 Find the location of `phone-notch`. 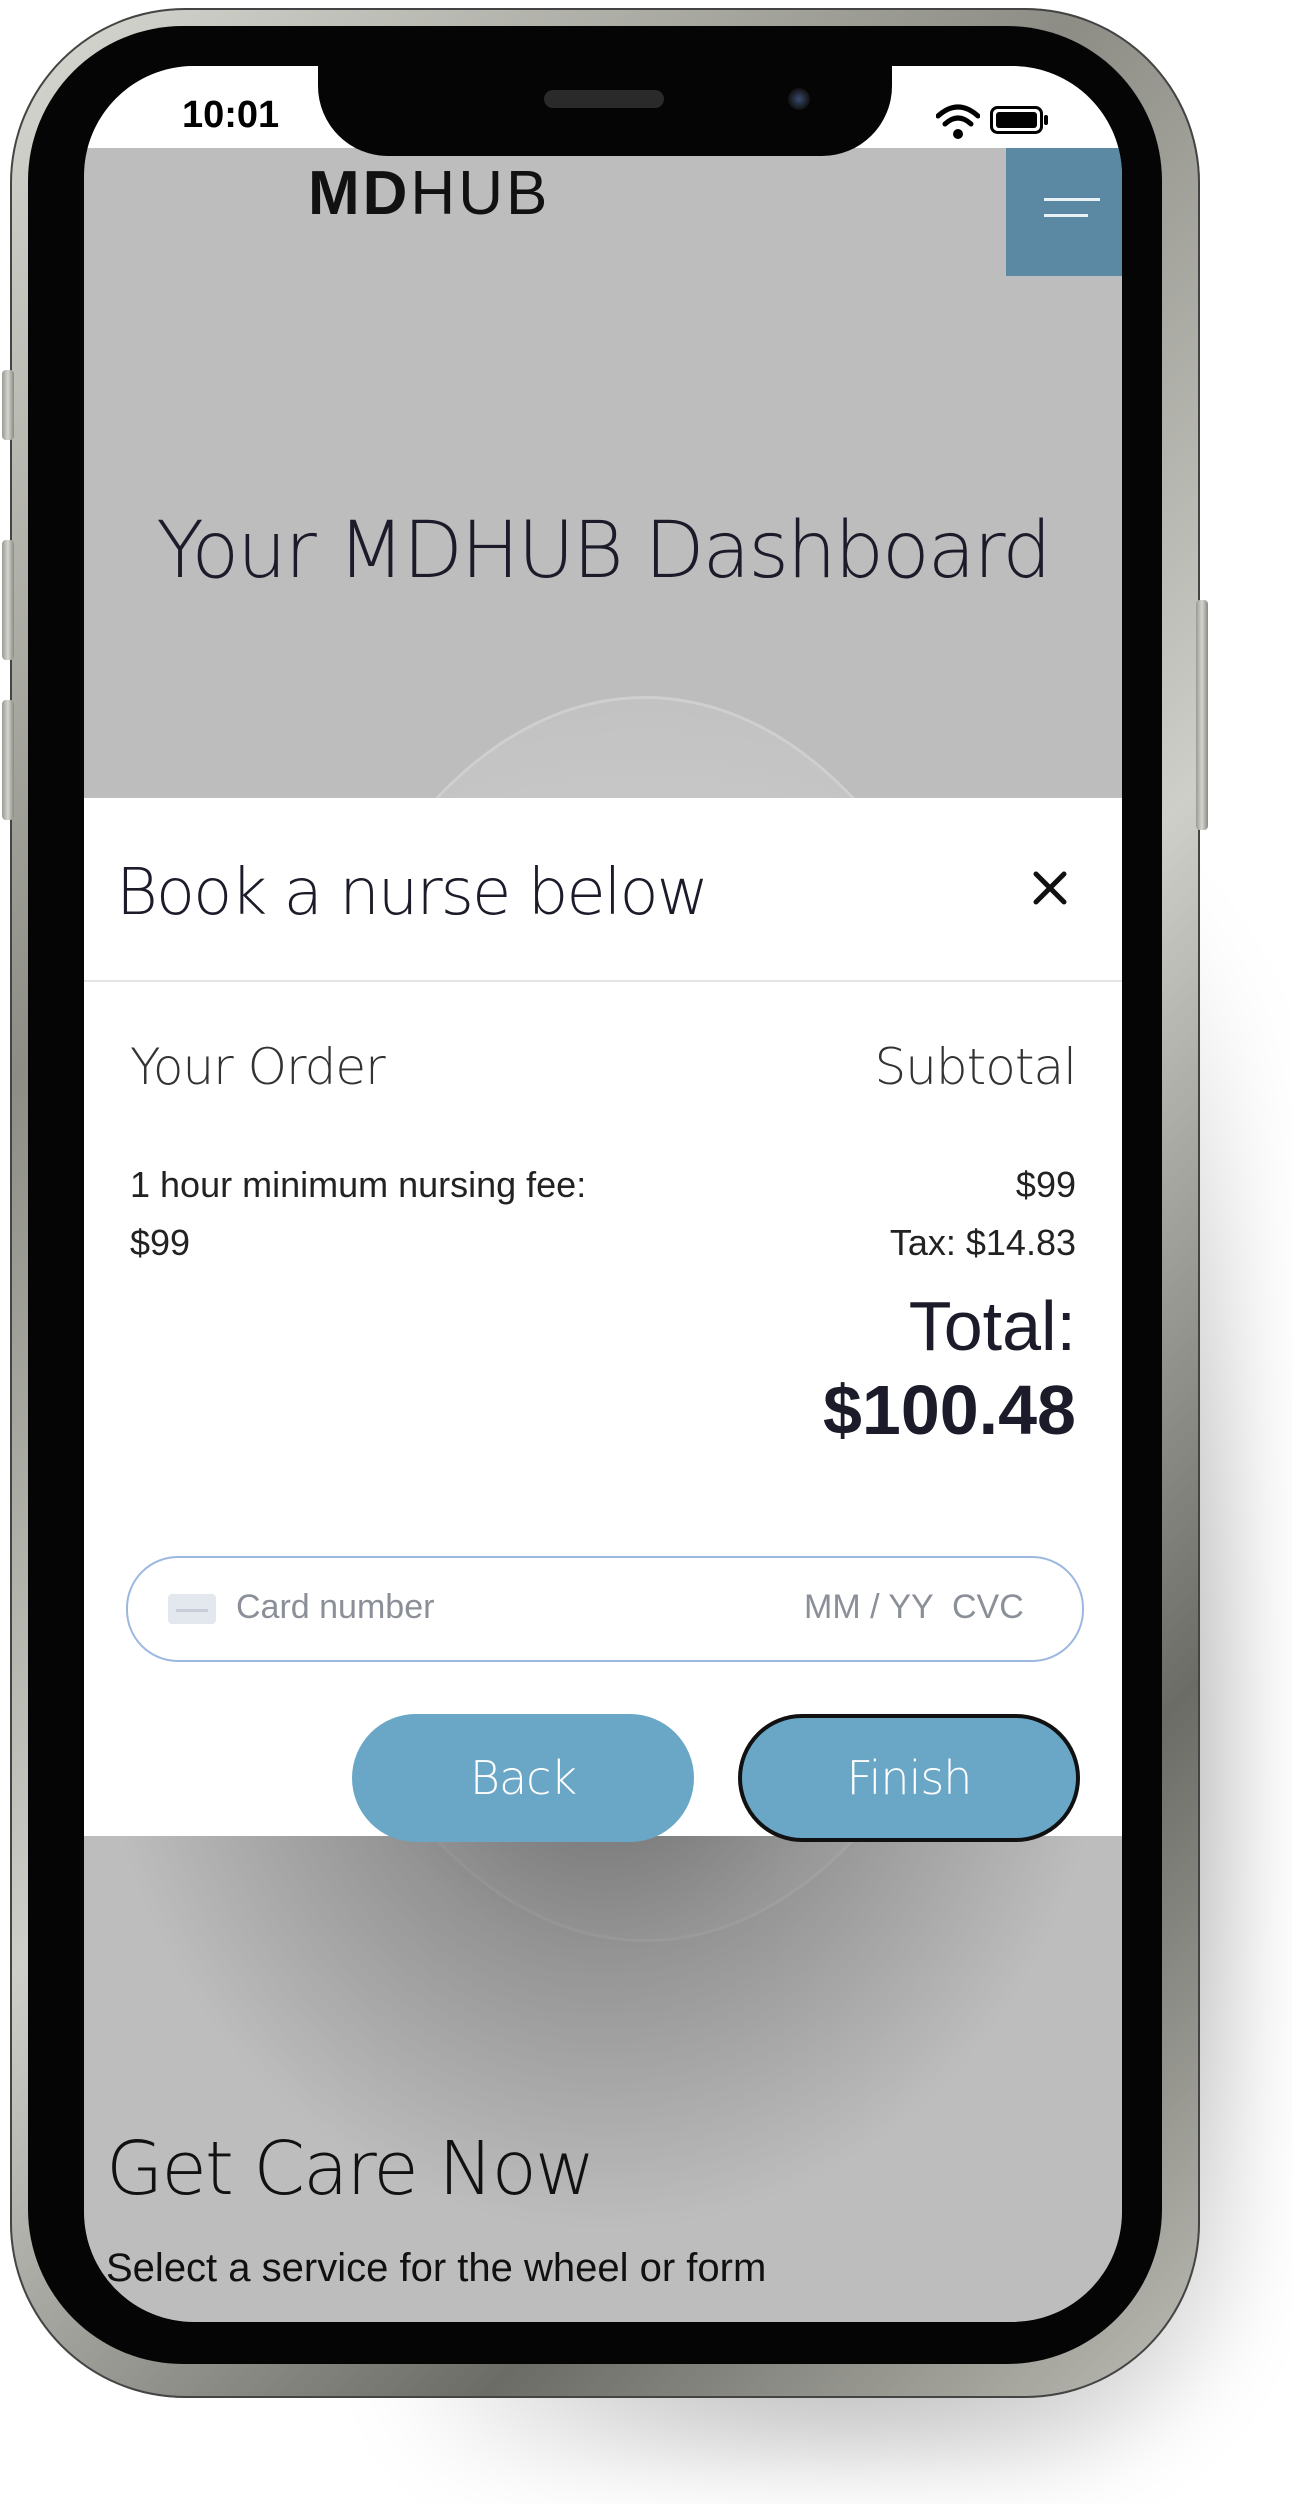

phone-notch is located at coordinates (605, 111).